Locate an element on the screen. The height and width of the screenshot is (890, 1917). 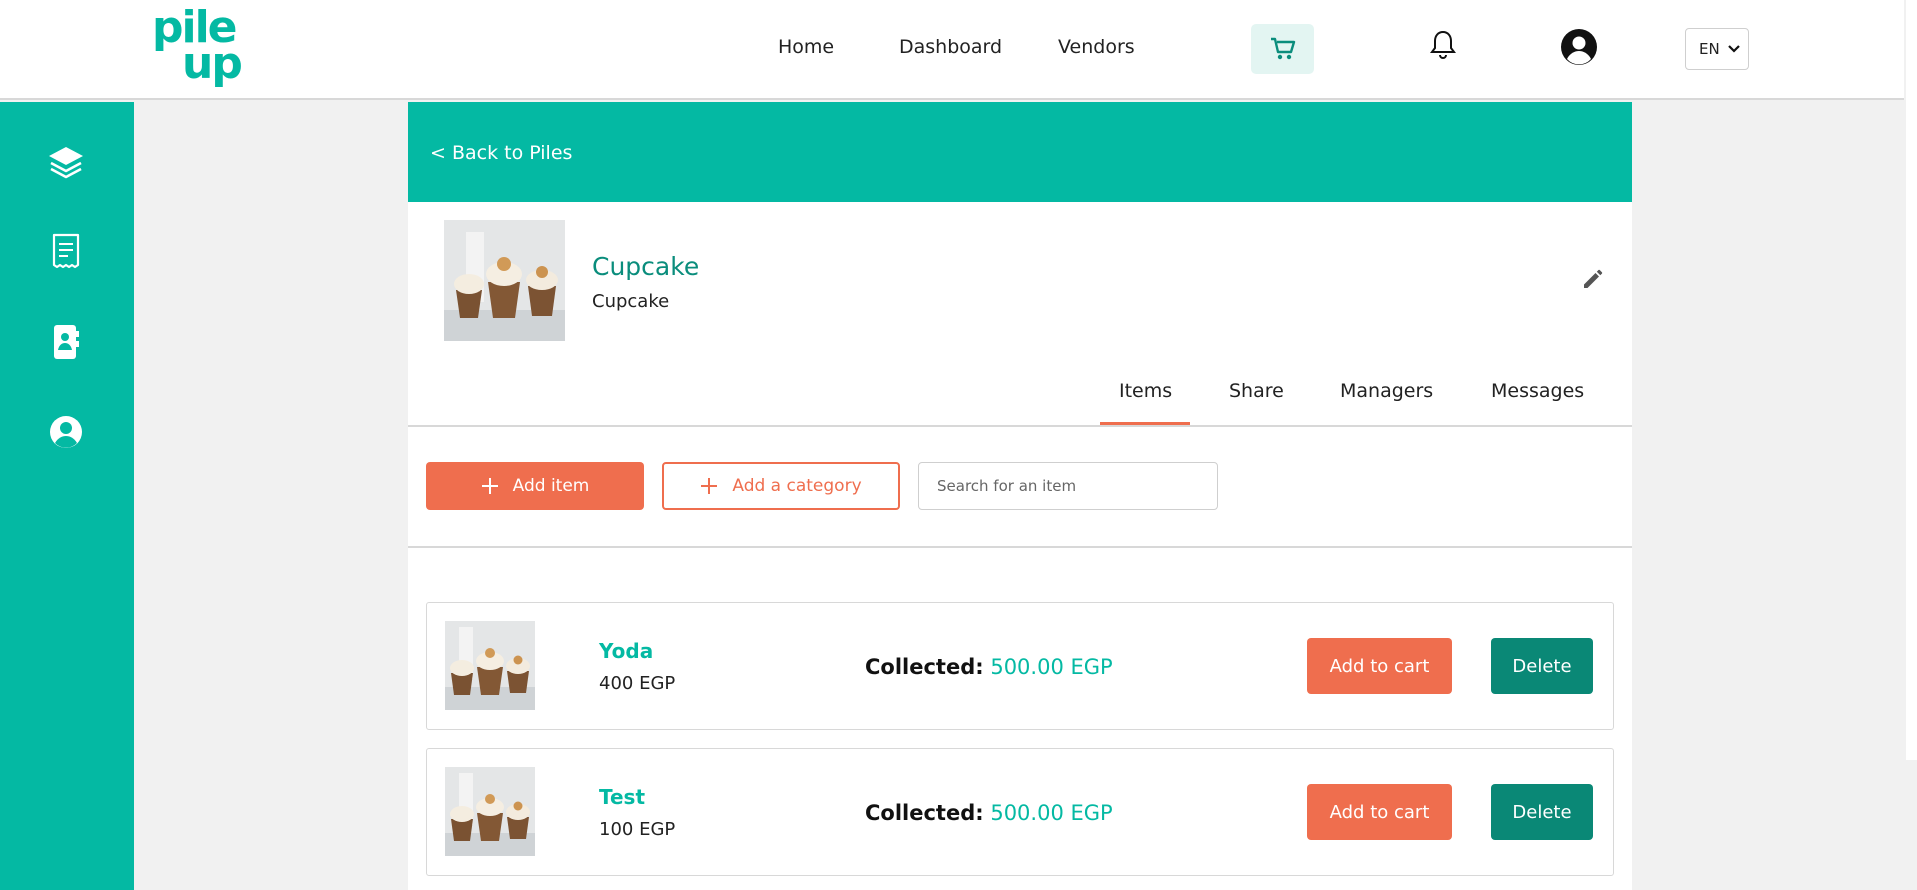
actions-divider is located at coordinates (1020, 547).